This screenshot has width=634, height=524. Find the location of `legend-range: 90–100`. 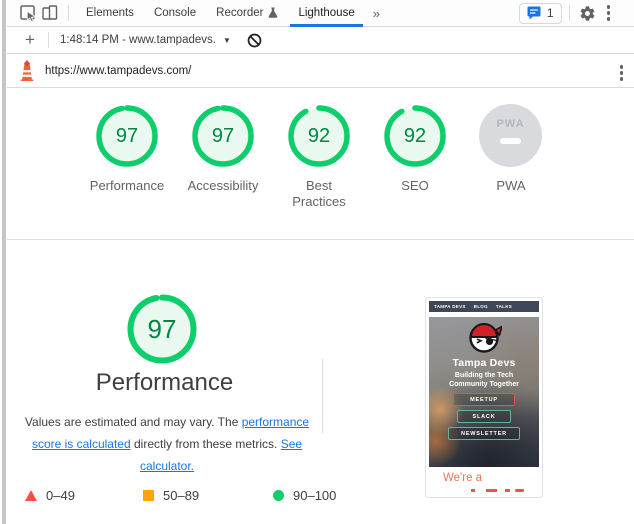

legend-range: 90–100 is located at coordinates (315, 495).